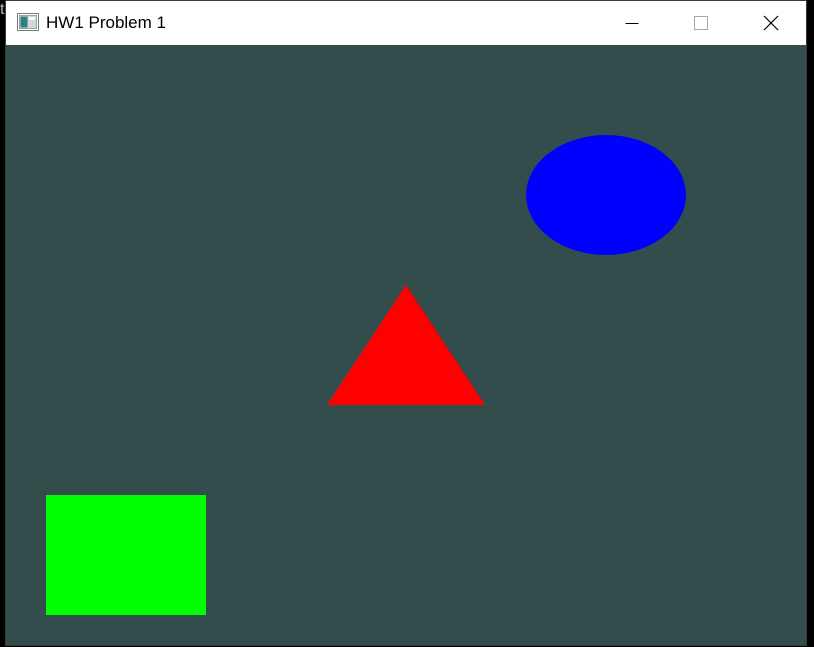  I want to click on minimize-button, so click(631, 23).